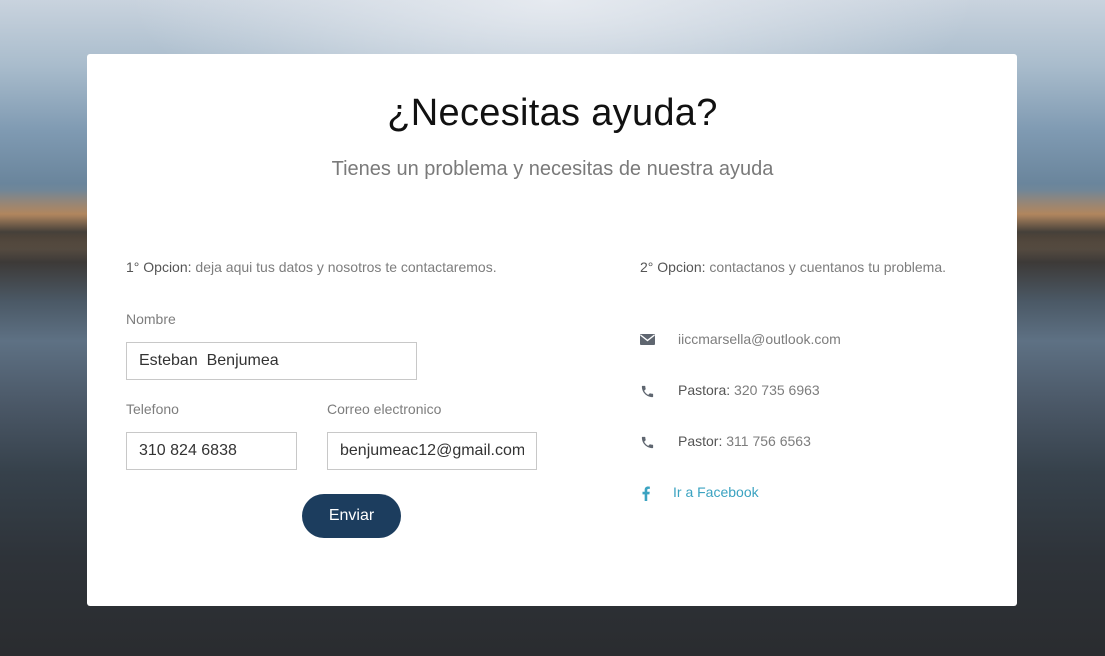 The width and height of the screenshot is (1105, 656). I want to click on contact-pastor-row: Pastor: 311 756 6563, so click(790, 443).